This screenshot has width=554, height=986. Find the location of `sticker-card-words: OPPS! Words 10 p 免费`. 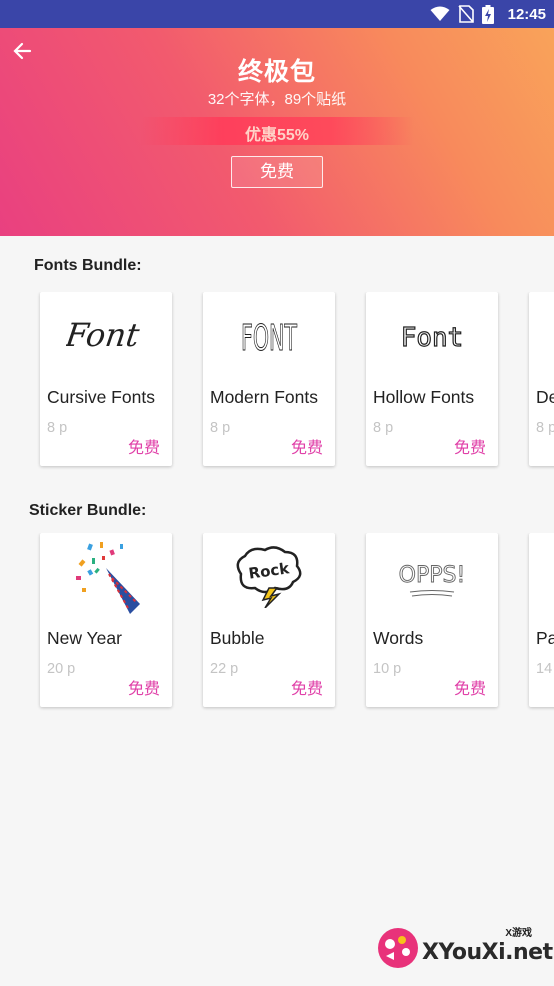

sticker-card-words: OPPS! Words 10 p 免费 is located at coordinates (432, 620).